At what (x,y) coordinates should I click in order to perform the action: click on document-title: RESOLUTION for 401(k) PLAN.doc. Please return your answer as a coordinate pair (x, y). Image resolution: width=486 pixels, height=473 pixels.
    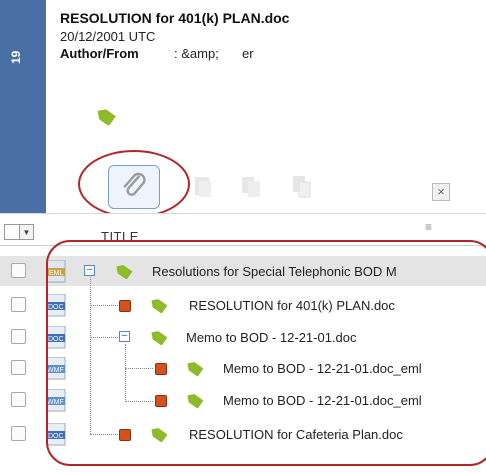
    Looking at the image, I should click on (174, 18).